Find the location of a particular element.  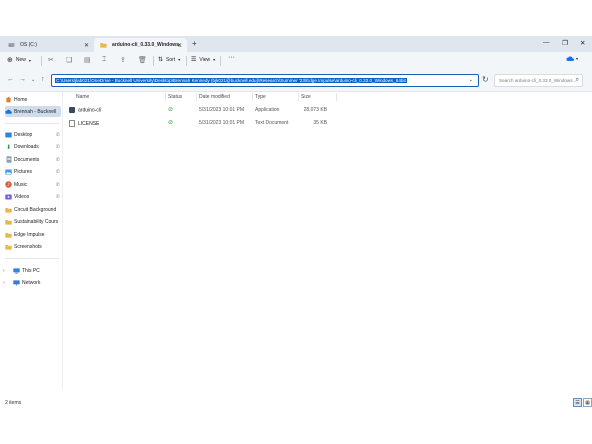

forward-arrow-icon: → is located at coordinates (22, 79).